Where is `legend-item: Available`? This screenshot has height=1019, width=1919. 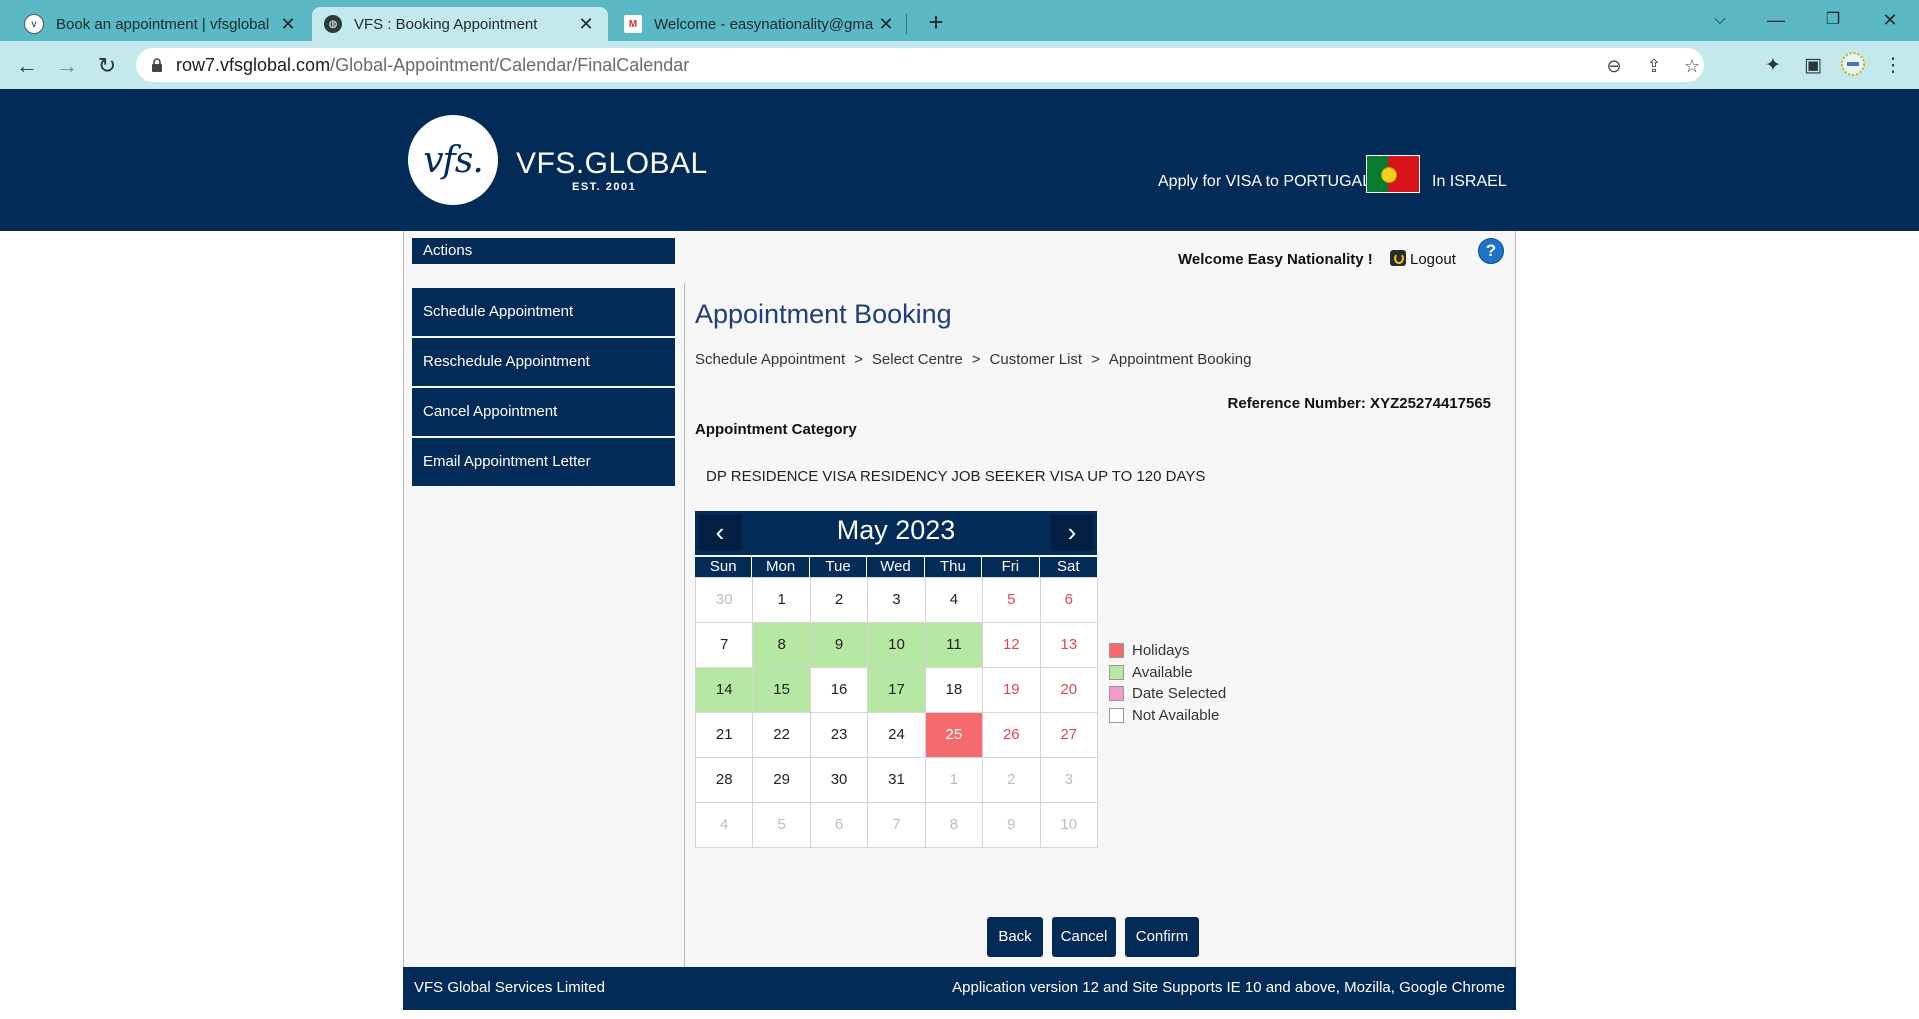
legend-item: Available is located at coordinates (1167, 673).